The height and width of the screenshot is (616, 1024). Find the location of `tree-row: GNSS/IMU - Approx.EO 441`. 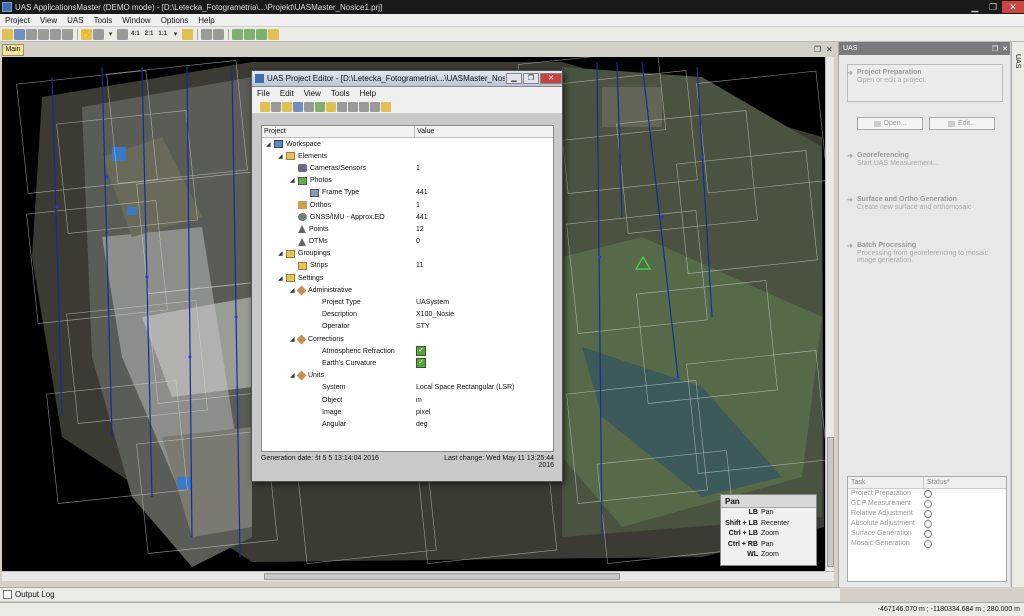

tree-row: GNSS/IMU - Approx.EO 441 is located at coordinates (407, 217).